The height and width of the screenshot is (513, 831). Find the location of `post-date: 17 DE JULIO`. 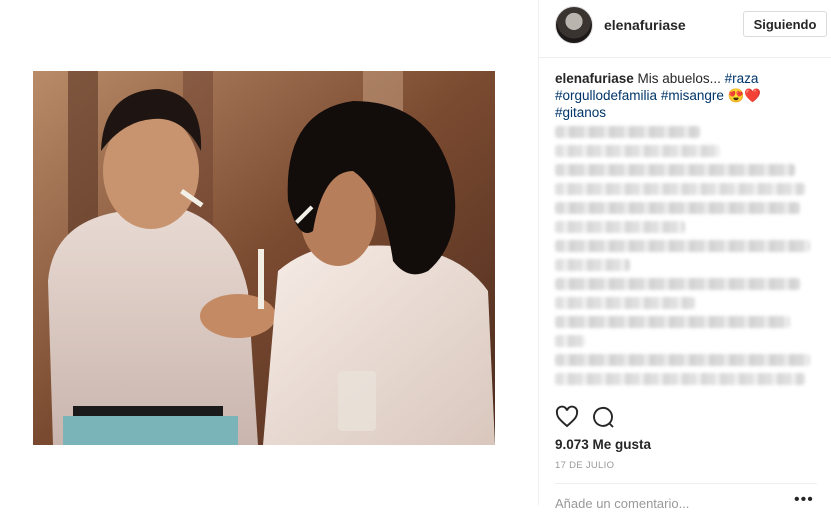

post-date: 17 DE JULIO is located at coordinates (585, 465).